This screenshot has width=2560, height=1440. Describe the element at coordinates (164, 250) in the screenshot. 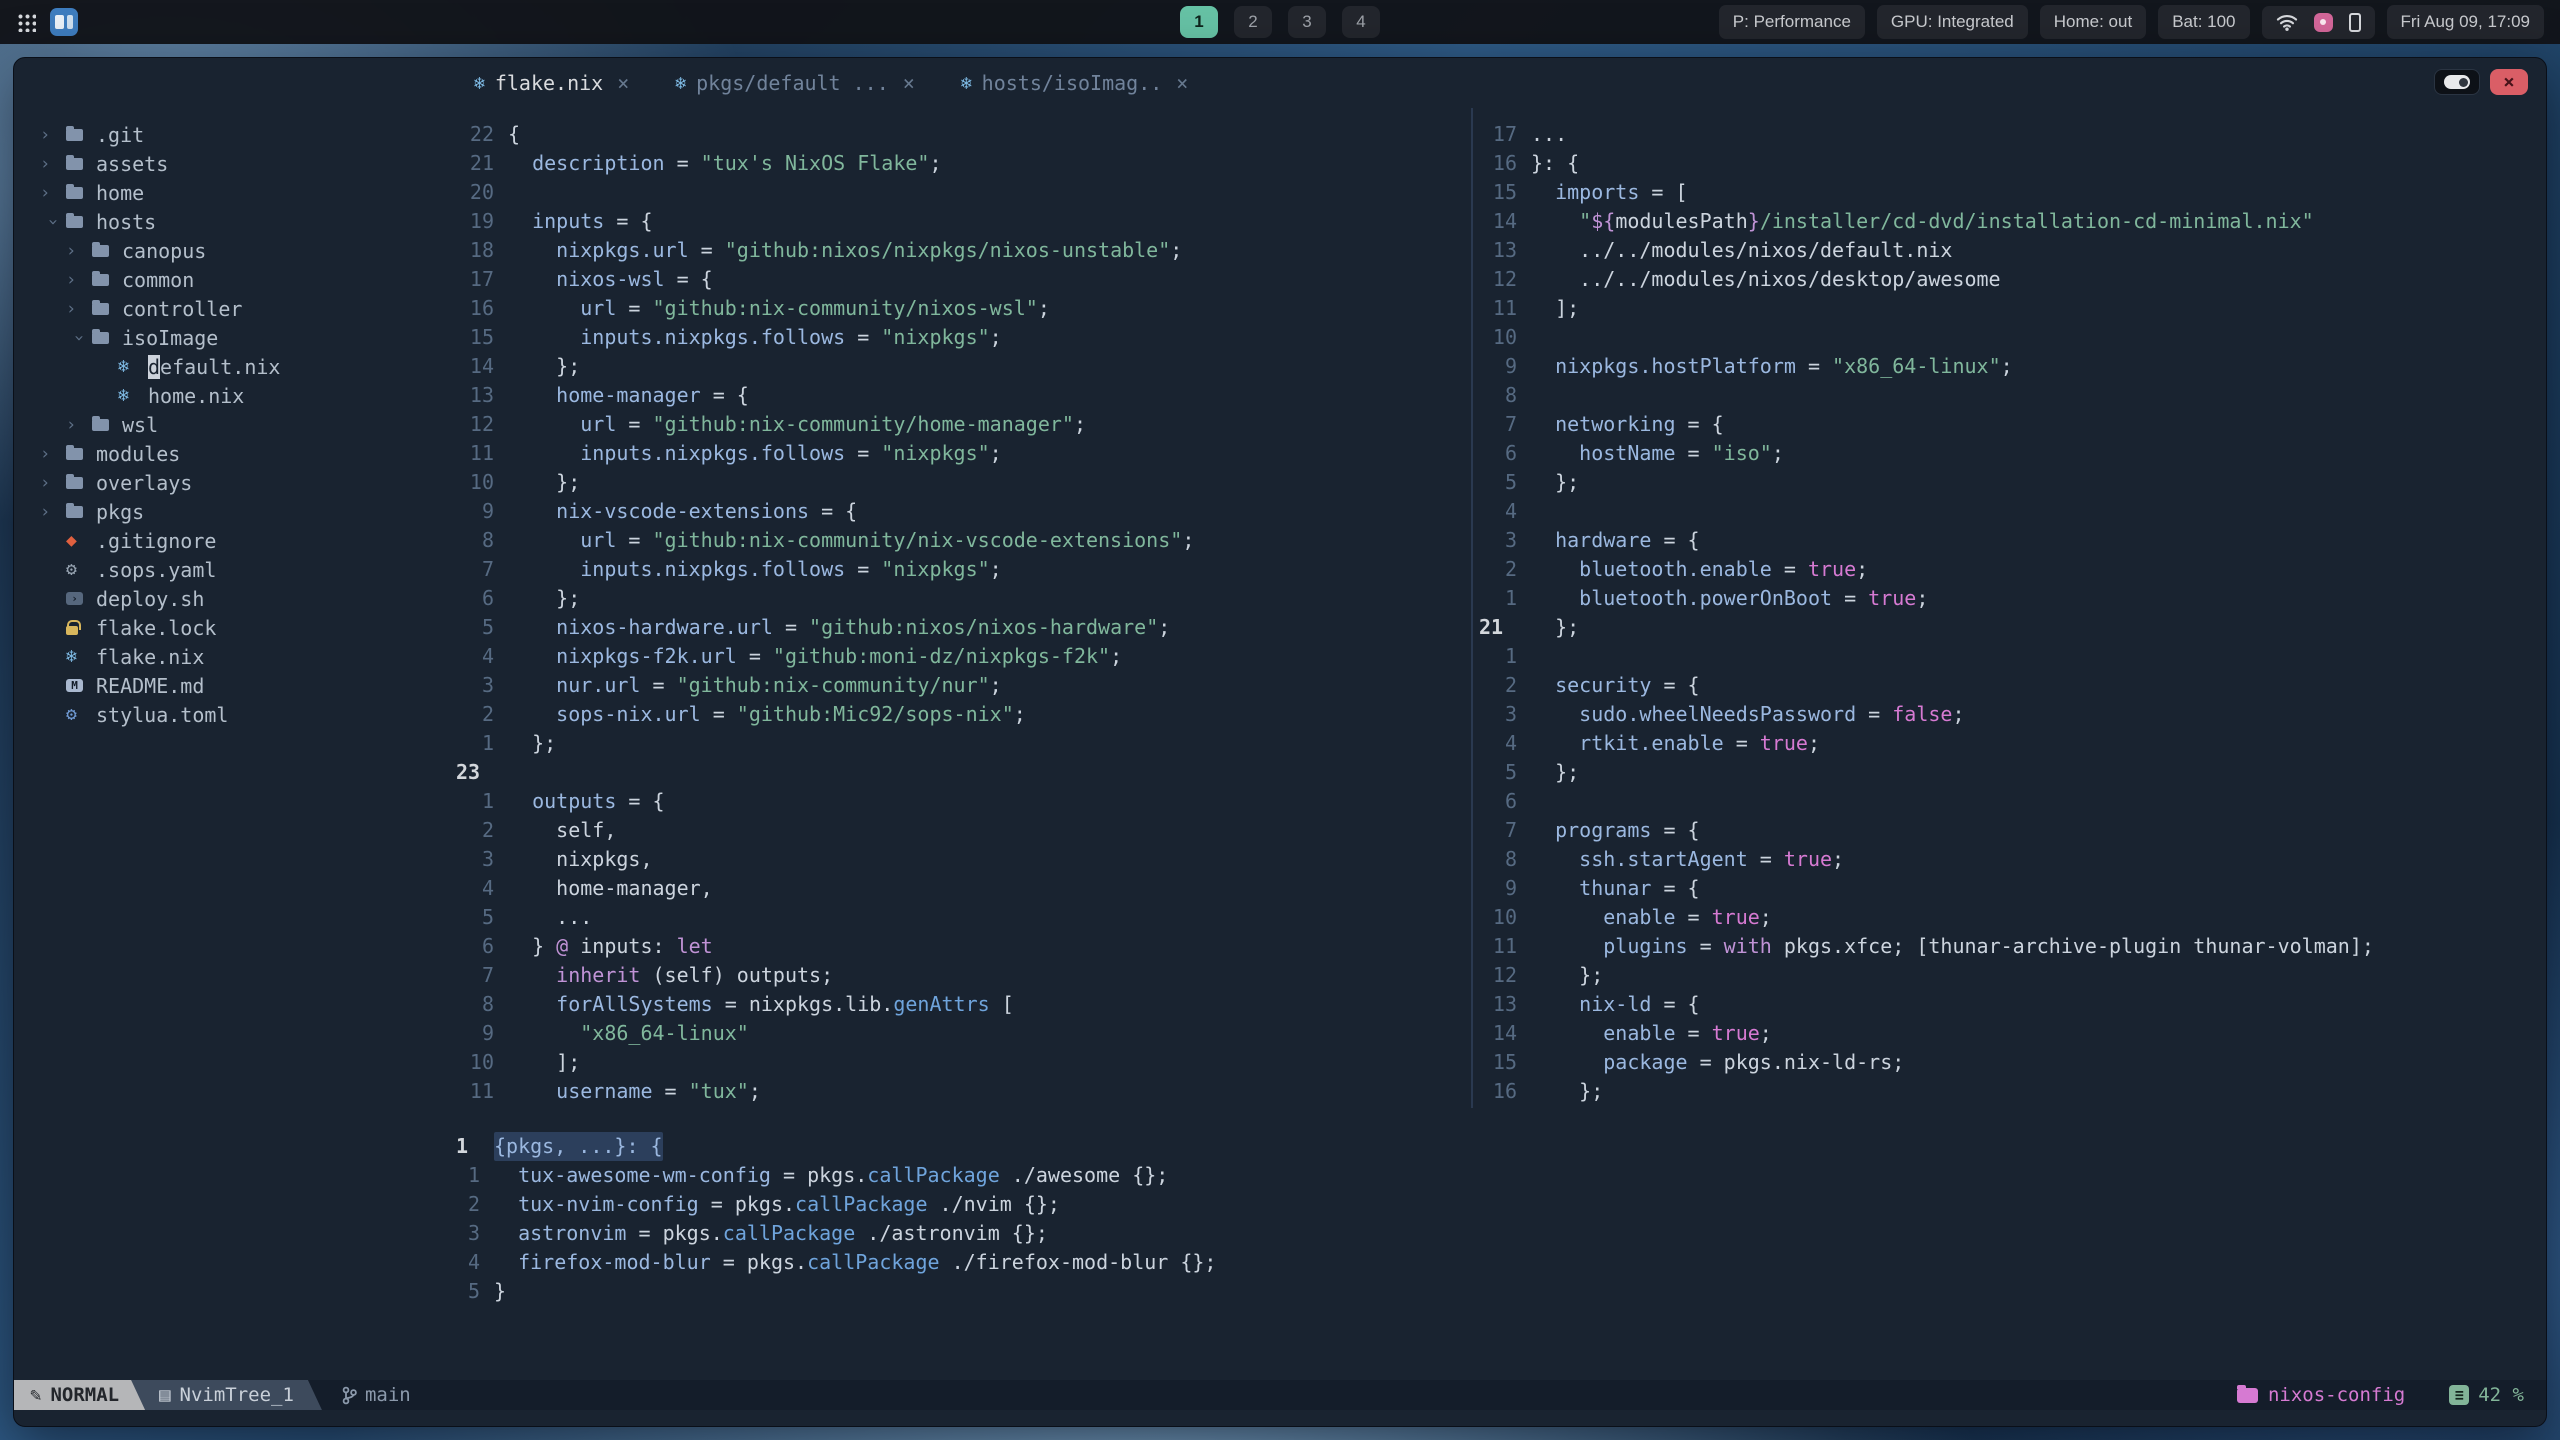

I see `tree-item-label: canopus` at that location.